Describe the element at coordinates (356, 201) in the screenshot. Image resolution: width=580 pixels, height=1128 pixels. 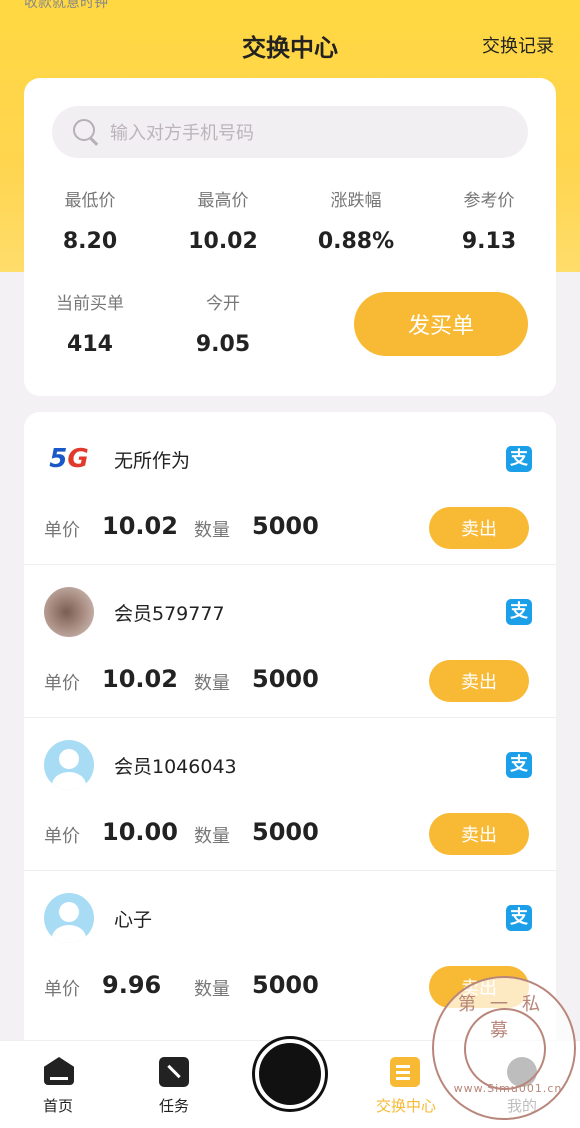
I see `stat-label: 涨跌幅` at that location.